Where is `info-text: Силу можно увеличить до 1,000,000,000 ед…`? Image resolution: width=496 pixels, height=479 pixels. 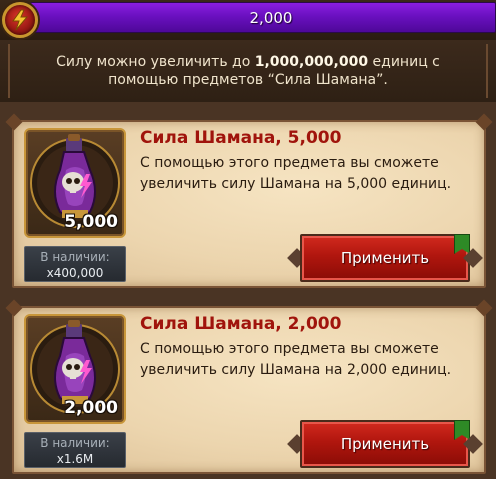
info-text: Силу можно увеличить до 1,000,000,000 ед… is located at coordinates (248, 71).